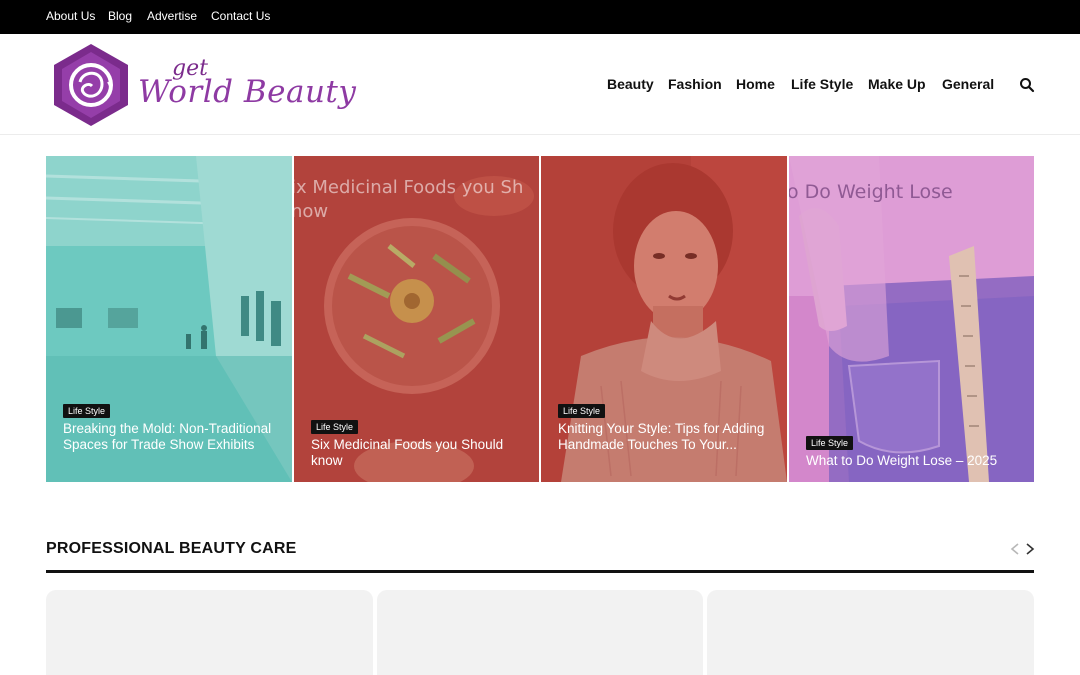 The width and height of the screenshot is (1080, 675). What do you see at coordinates (695, 84) in the screenshot?
I see `nav-item-fashion: Fashion` at bounding box center [695, 84].